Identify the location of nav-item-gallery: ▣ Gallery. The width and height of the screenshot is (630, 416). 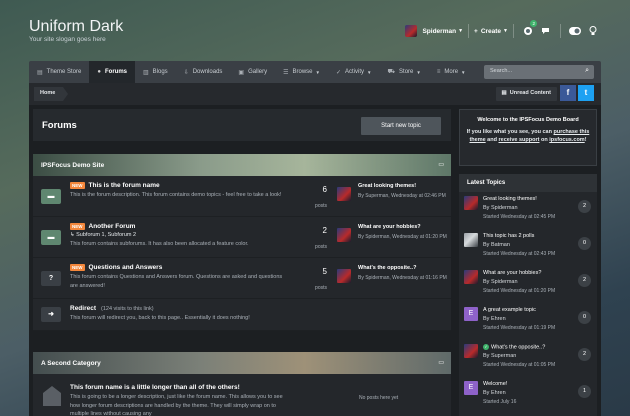
(252, 72).